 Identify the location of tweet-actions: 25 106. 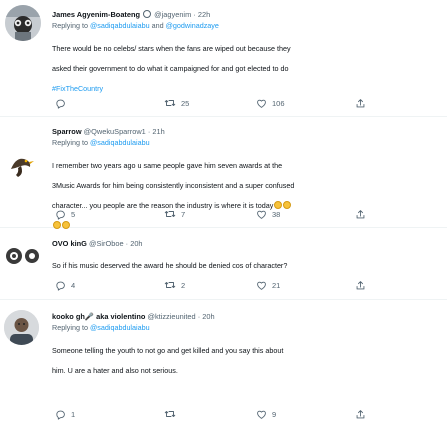
(180, 103).